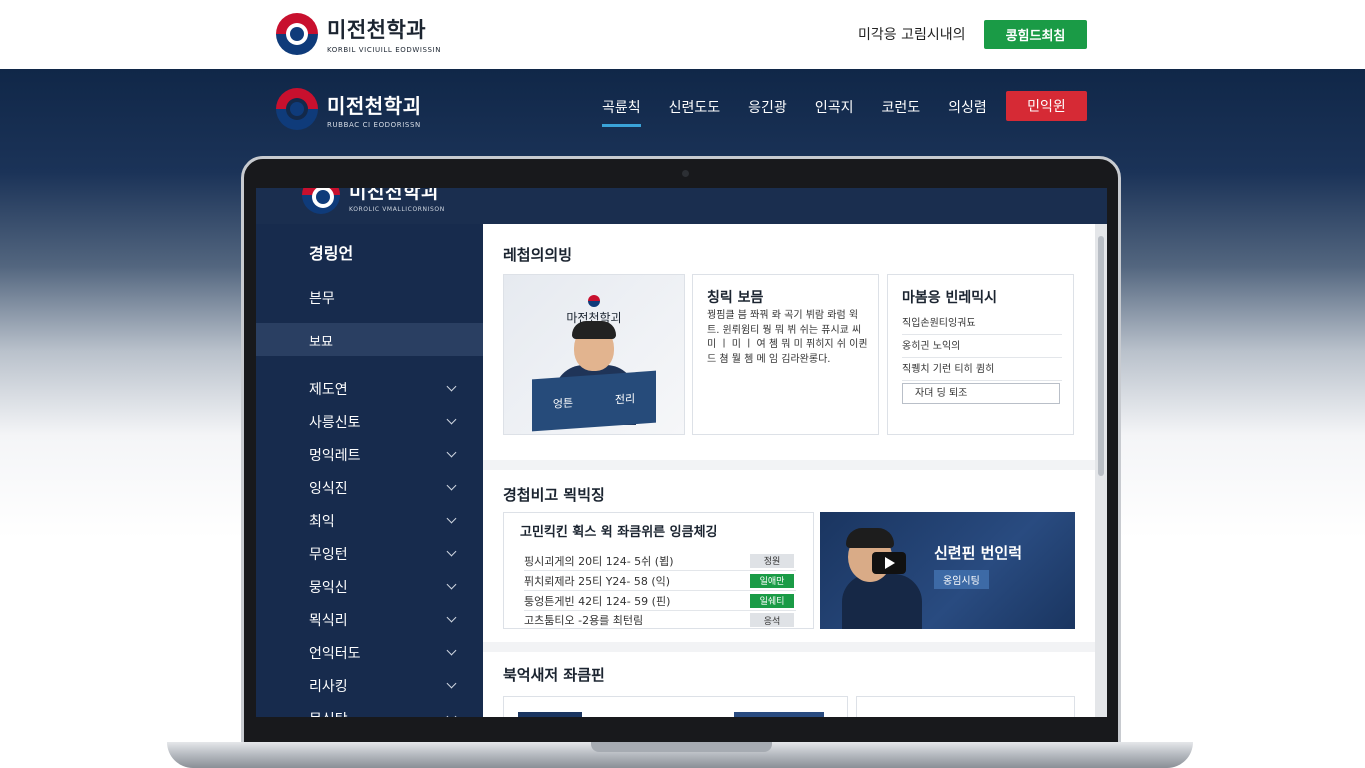 The height and width of the screenshot is (768, 1365). Describe the element at coordinates (322, 521) in the screenshot. I see `menu-label: 최익` at that location.